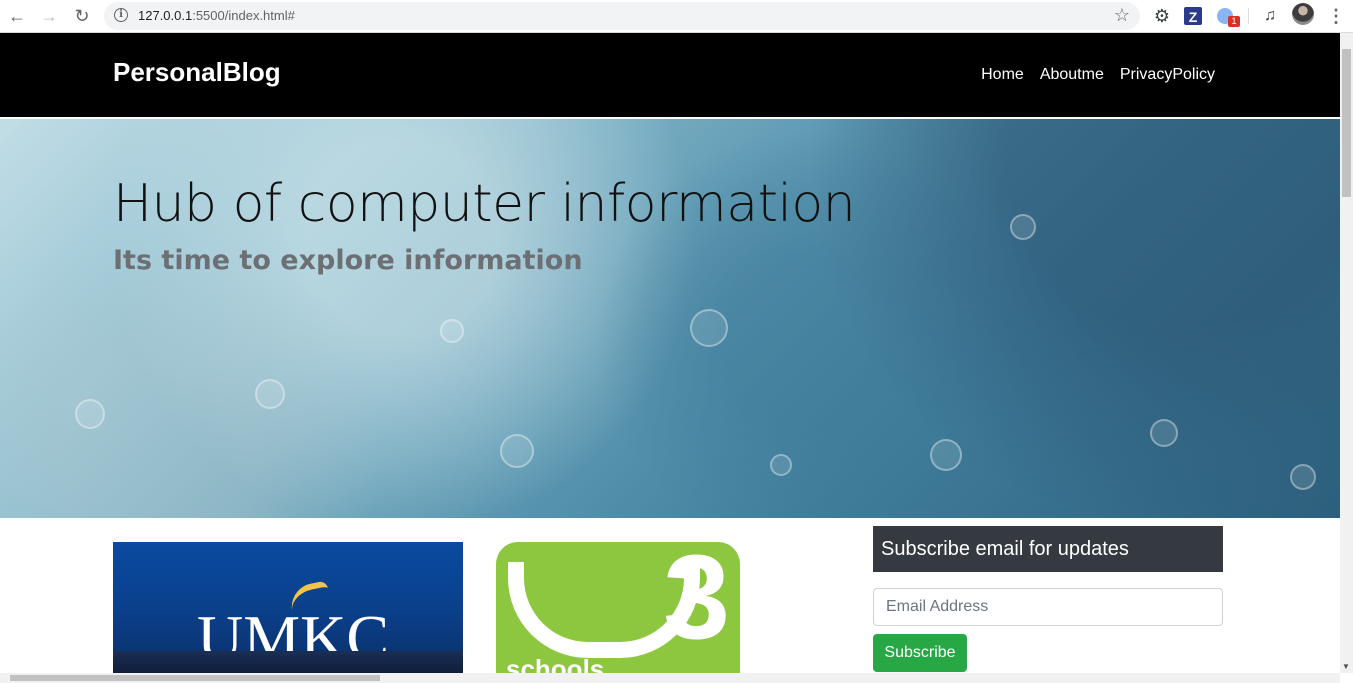 Image resolution: width=1353 pixels, height=683 pixels. I want to click on hero-subtitle: Its time to explore information, so click(348, 260).